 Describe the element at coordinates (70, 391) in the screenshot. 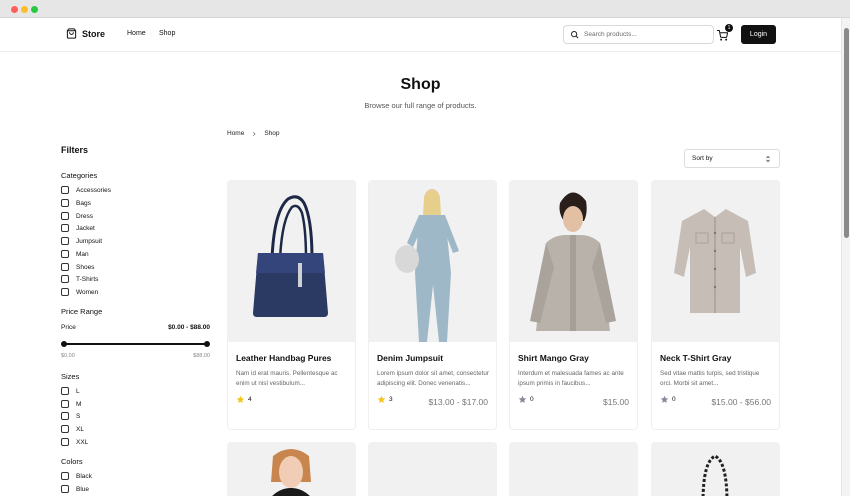

I see `size-checkbox: L` at that location.